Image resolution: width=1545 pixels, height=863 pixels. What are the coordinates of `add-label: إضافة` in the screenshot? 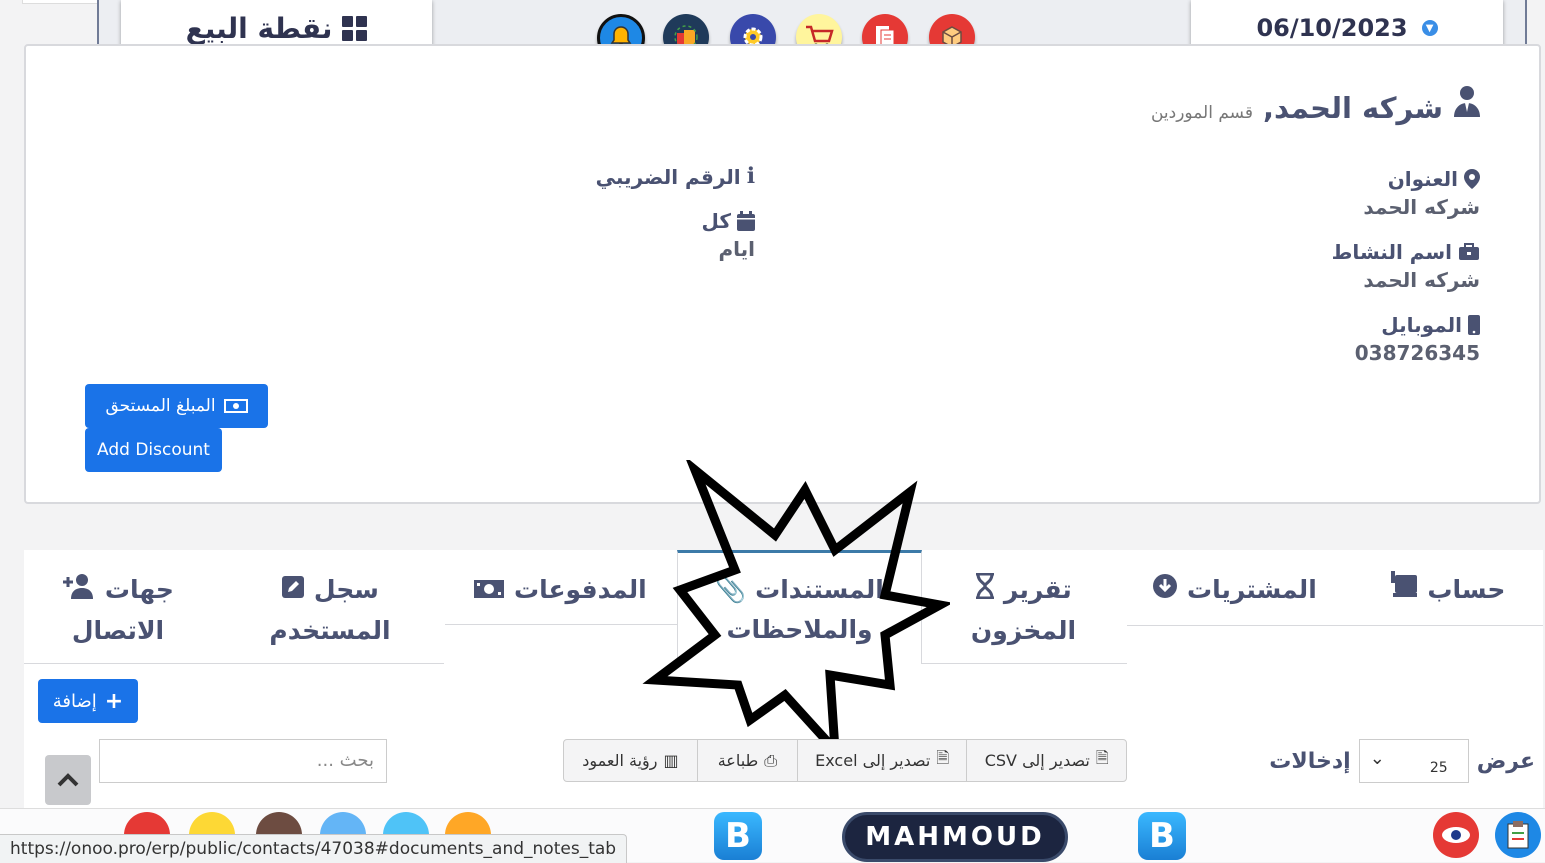 It's located at (74, 701).